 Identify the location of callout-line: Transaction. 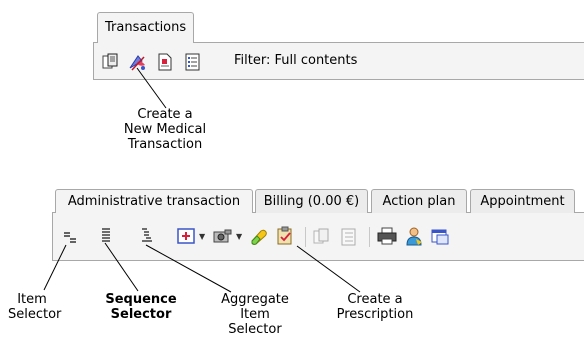
(165, 144).